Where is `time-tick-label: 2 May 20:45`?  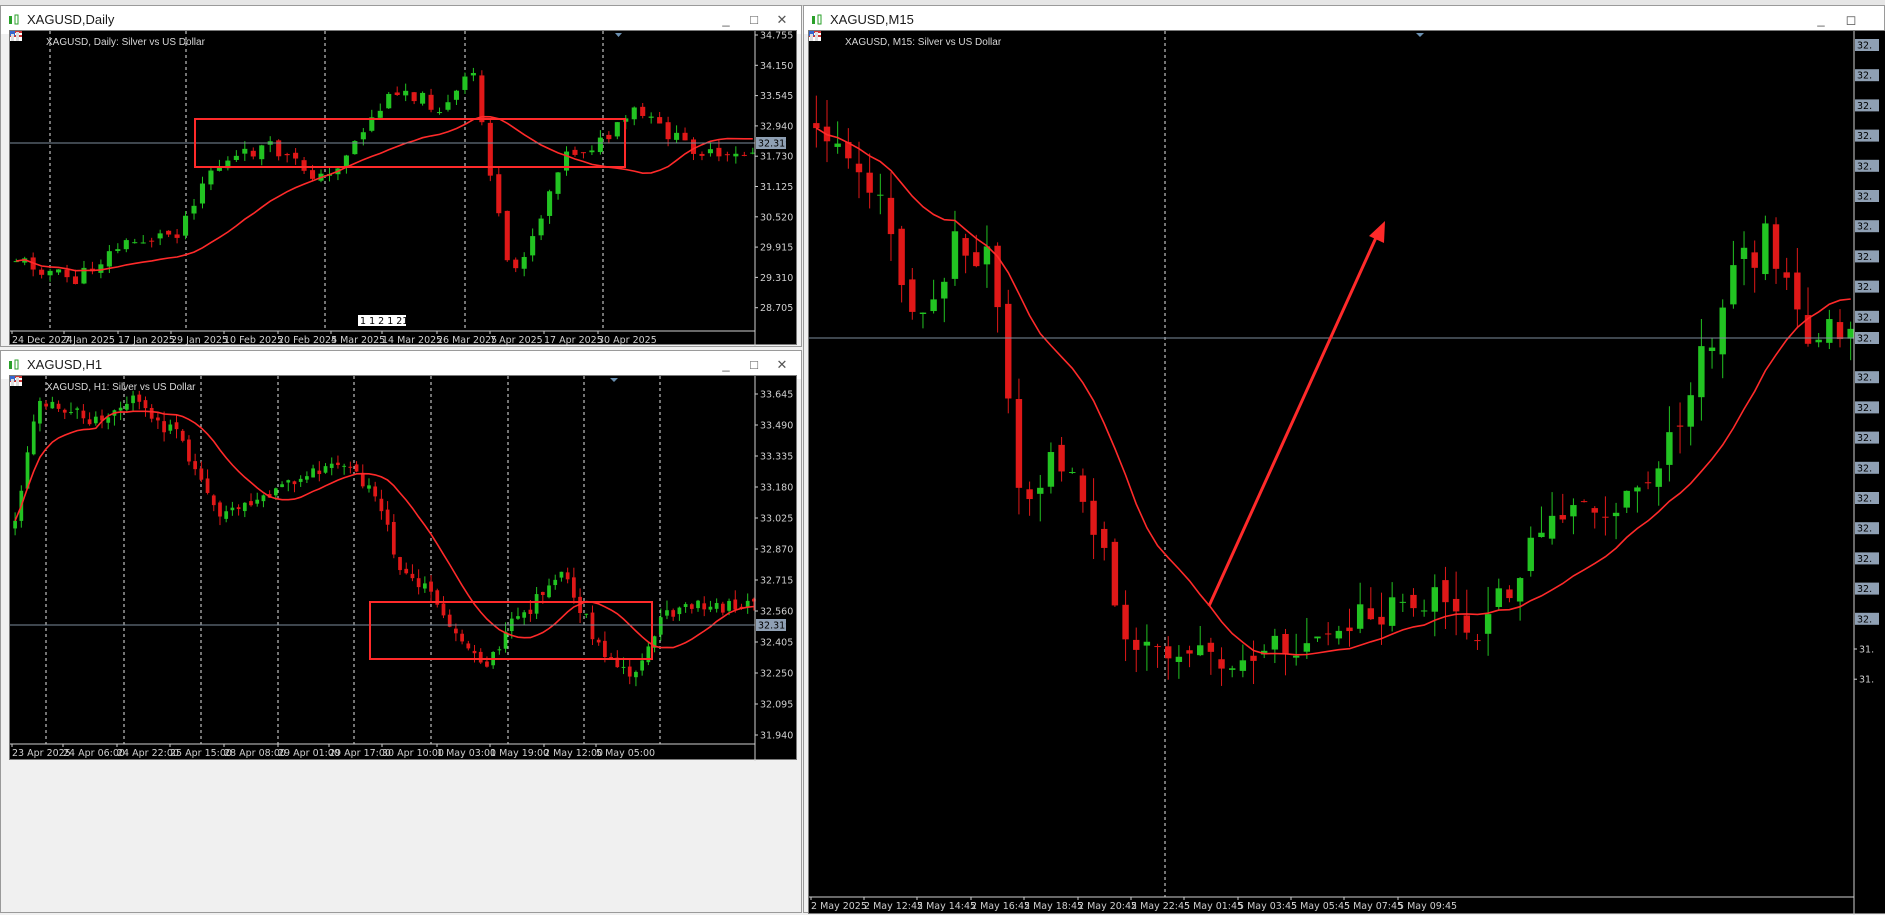
time-tick-label: 2 May 20:45 is located at coordinates (1107, 906).